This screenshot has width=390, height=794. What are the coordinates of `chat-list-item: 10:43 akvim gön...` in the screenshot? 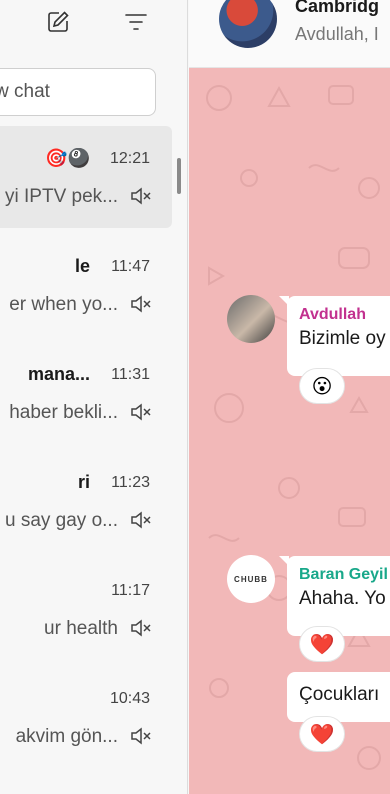 It's located at (86, 717).